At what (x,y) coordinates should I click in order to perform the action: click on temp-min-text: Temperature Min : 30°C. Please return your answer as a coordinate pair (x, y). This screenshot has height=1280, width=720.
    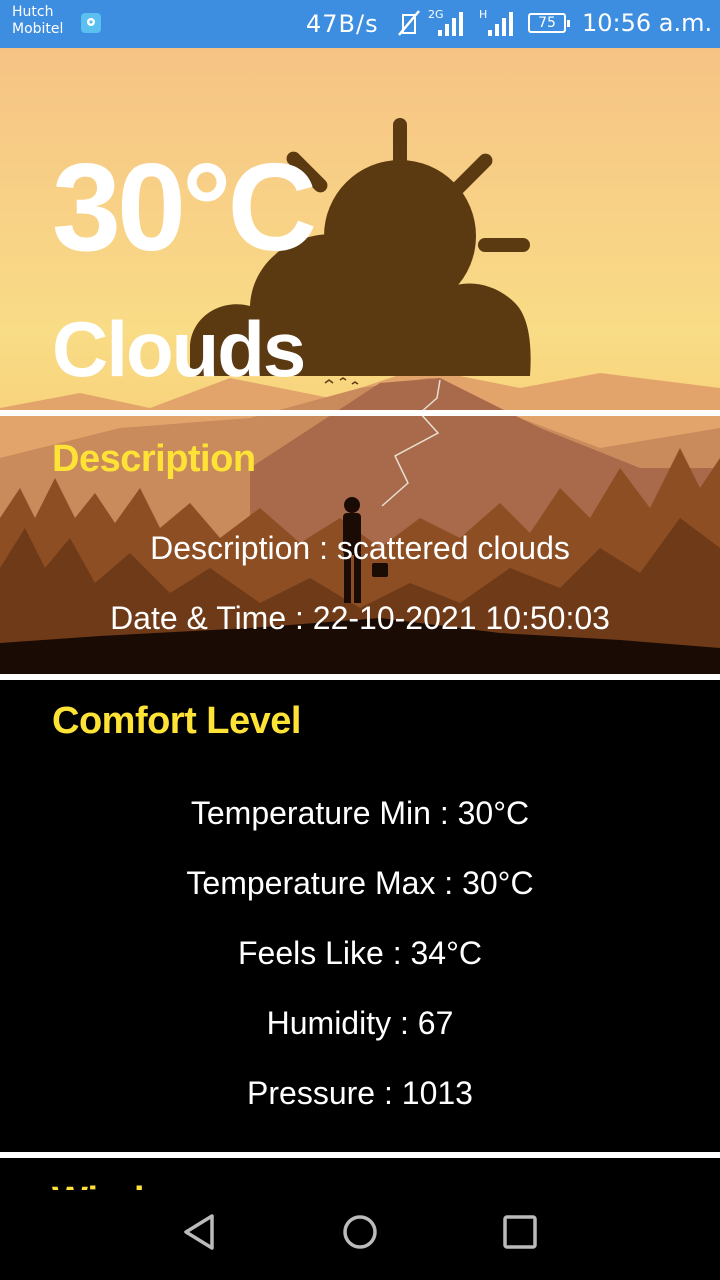
    Looking at the image, I should click on (360, 813).